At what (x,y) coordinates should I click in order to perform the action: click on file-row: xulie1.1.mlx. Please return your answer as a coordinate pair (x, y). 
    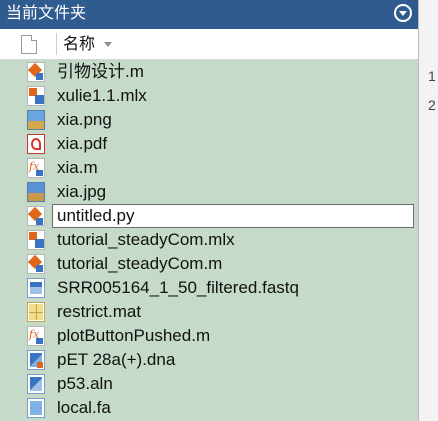
    Looking at the image, I should click on (209, 96).